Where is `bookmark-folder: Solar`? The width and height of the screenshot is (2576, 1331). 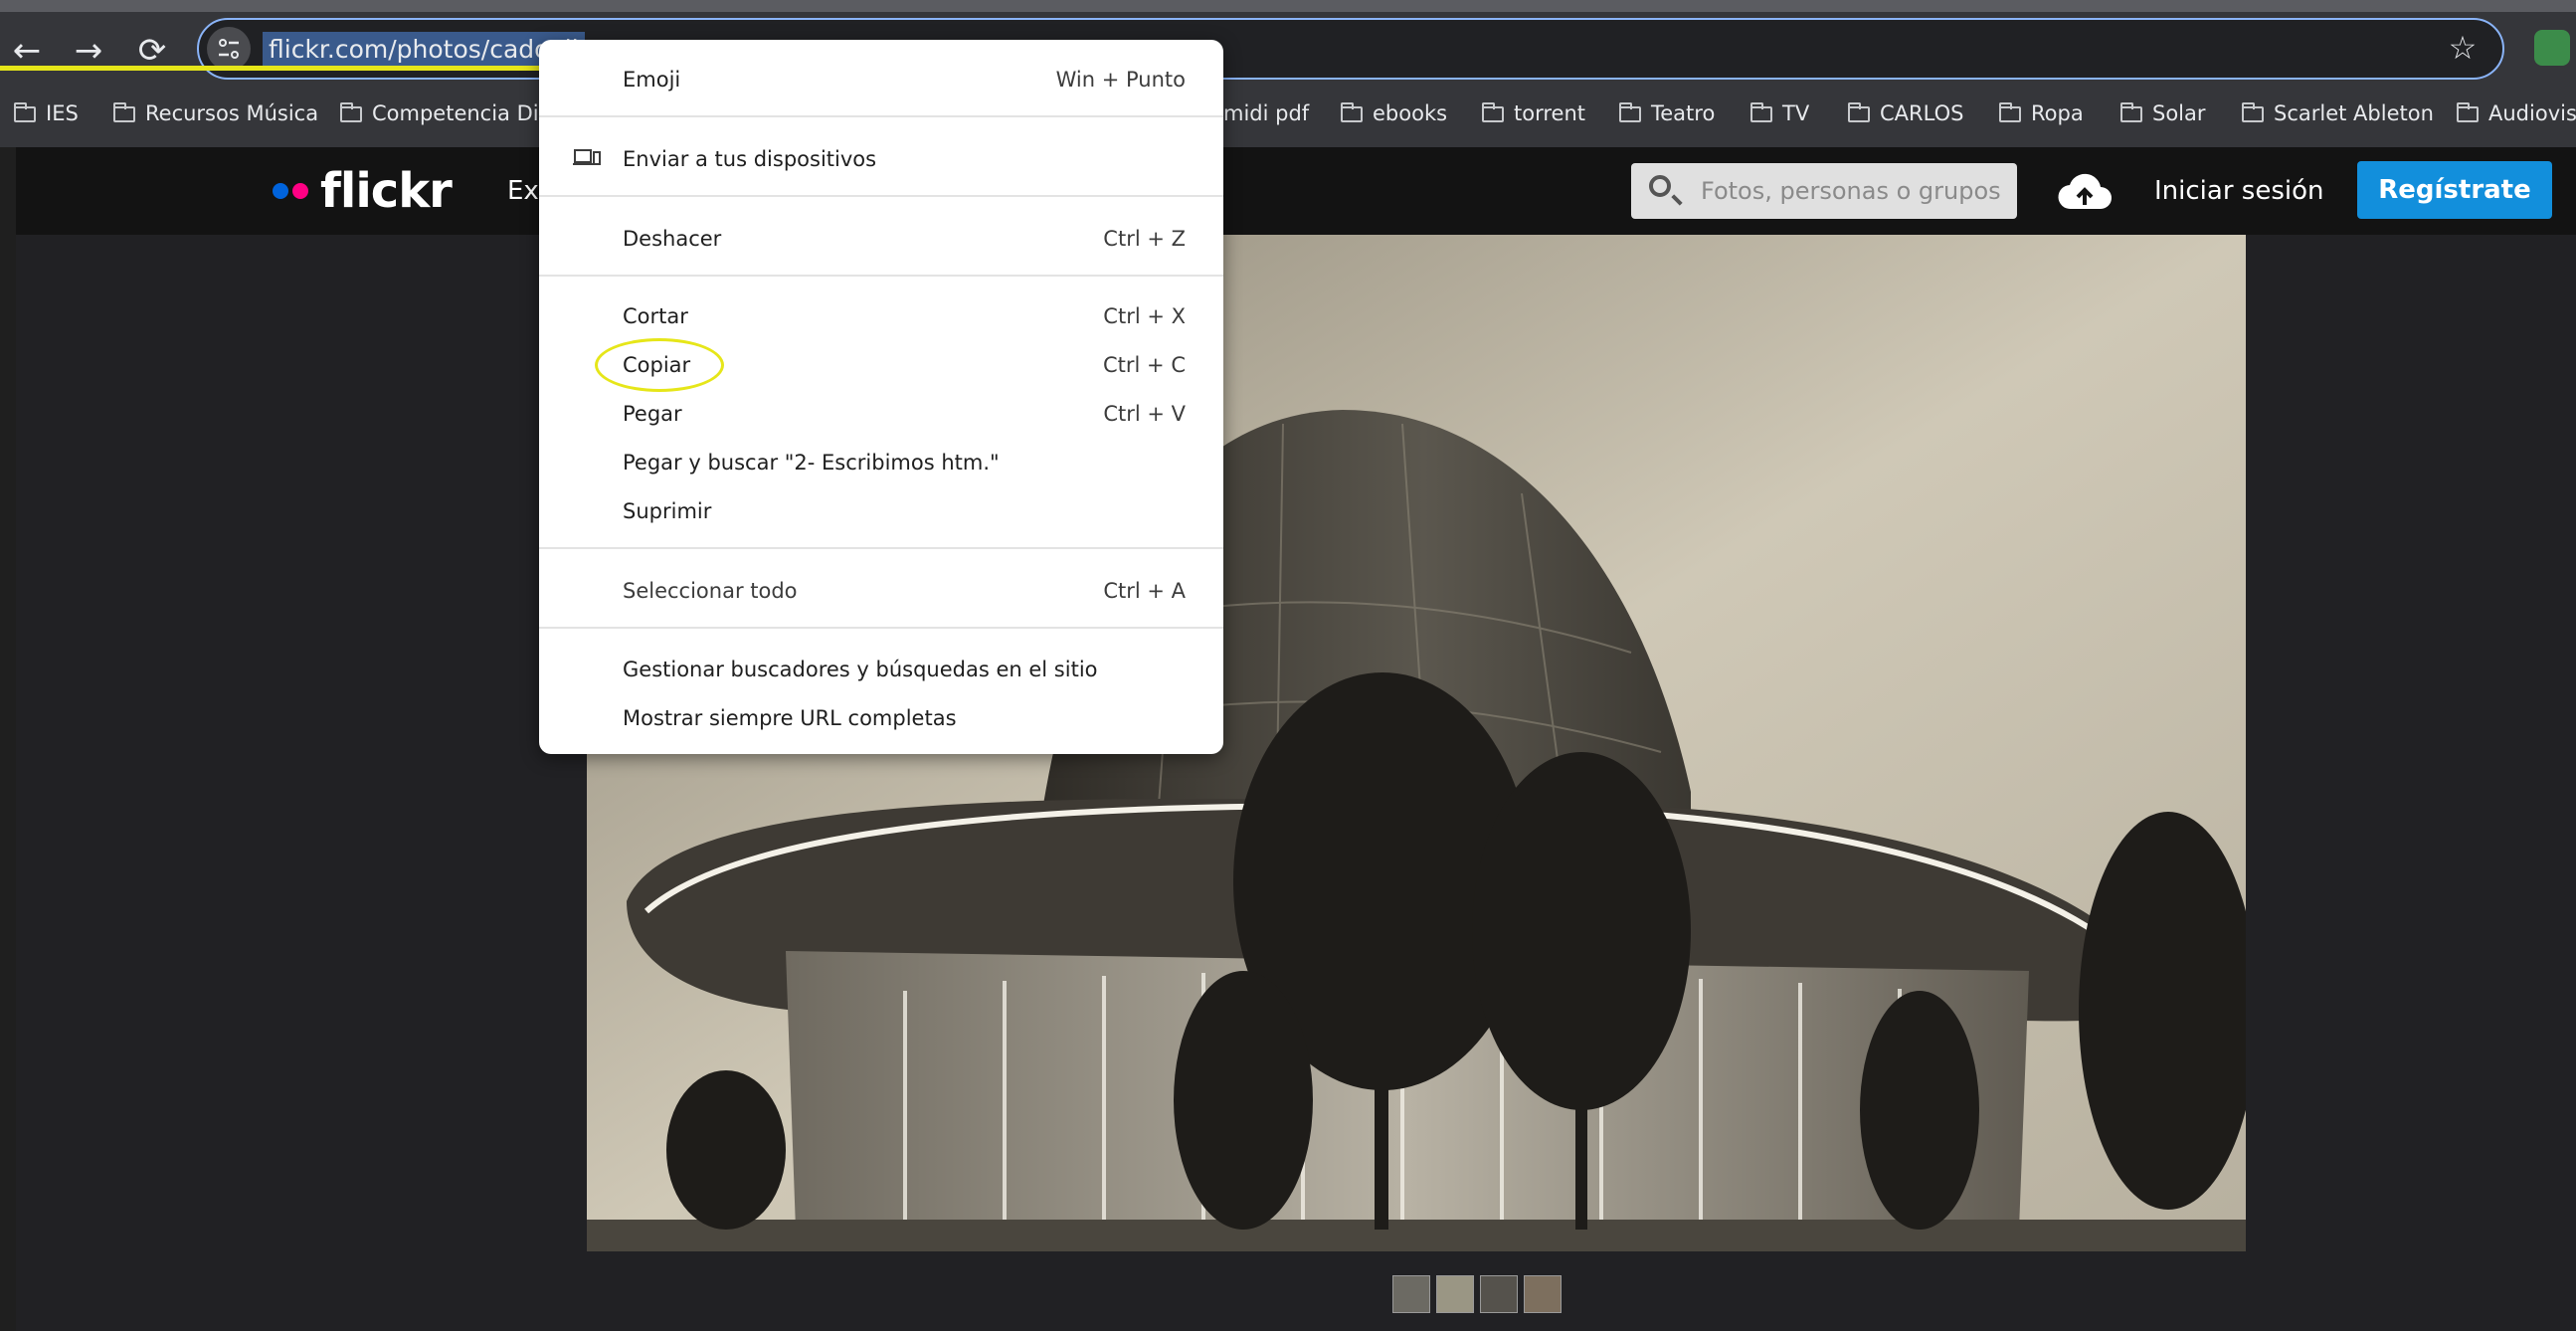
bookmark-folder: Solar is located at coordinates (2163, 113).